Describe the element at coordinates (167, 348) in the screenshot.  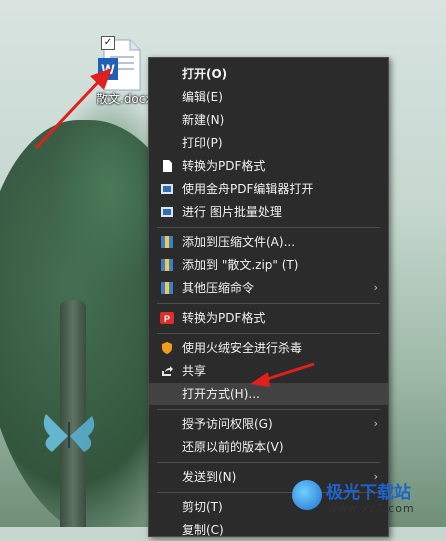
I see `shield-icon` at that location.